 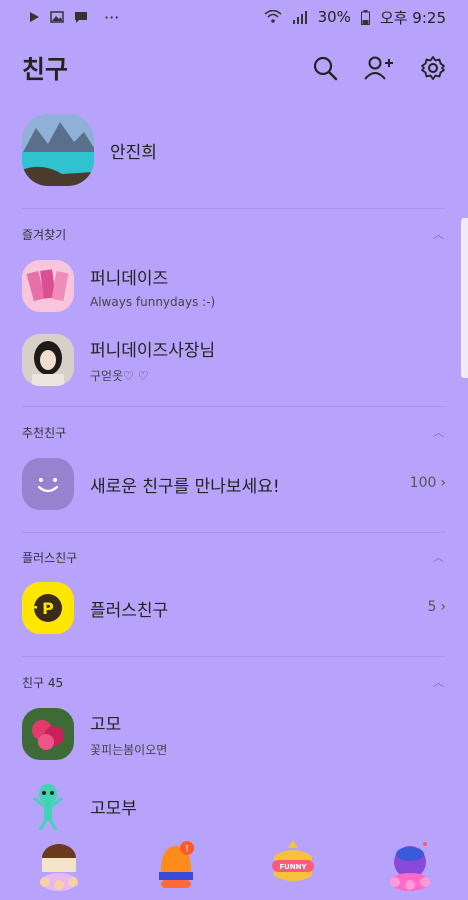 What do you see at coordinates (34, 17) in the screenshot?
I see `play-icon` at bounding box center [34, 17].